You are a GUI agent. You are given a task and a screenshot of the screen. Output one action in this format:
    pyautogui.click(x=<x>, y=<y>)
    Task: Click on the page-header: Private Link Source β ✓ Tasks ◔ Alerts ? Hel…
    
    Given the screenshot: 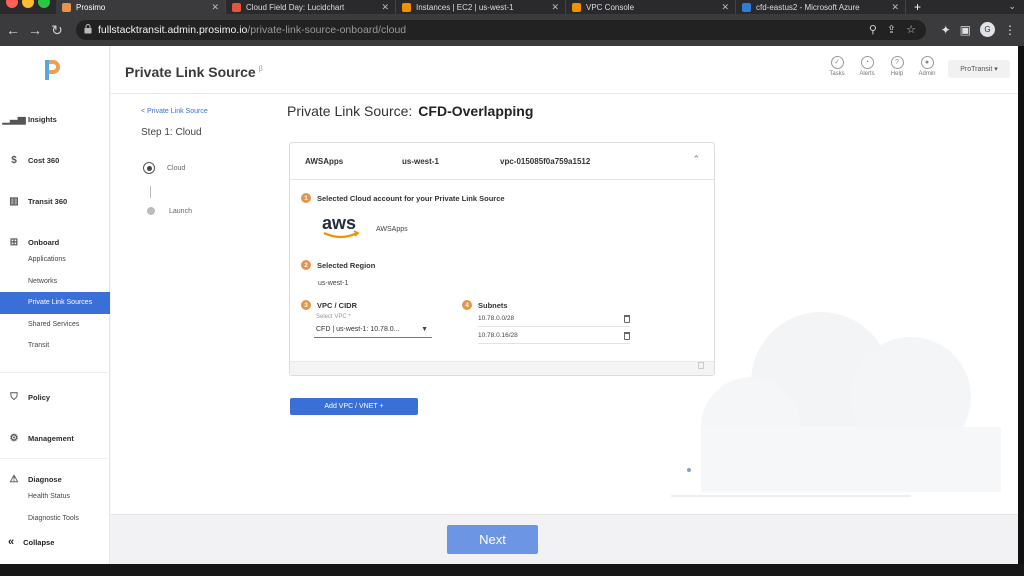 What is the action you would take?
    pyautogui.click(x=564, y=70)
    